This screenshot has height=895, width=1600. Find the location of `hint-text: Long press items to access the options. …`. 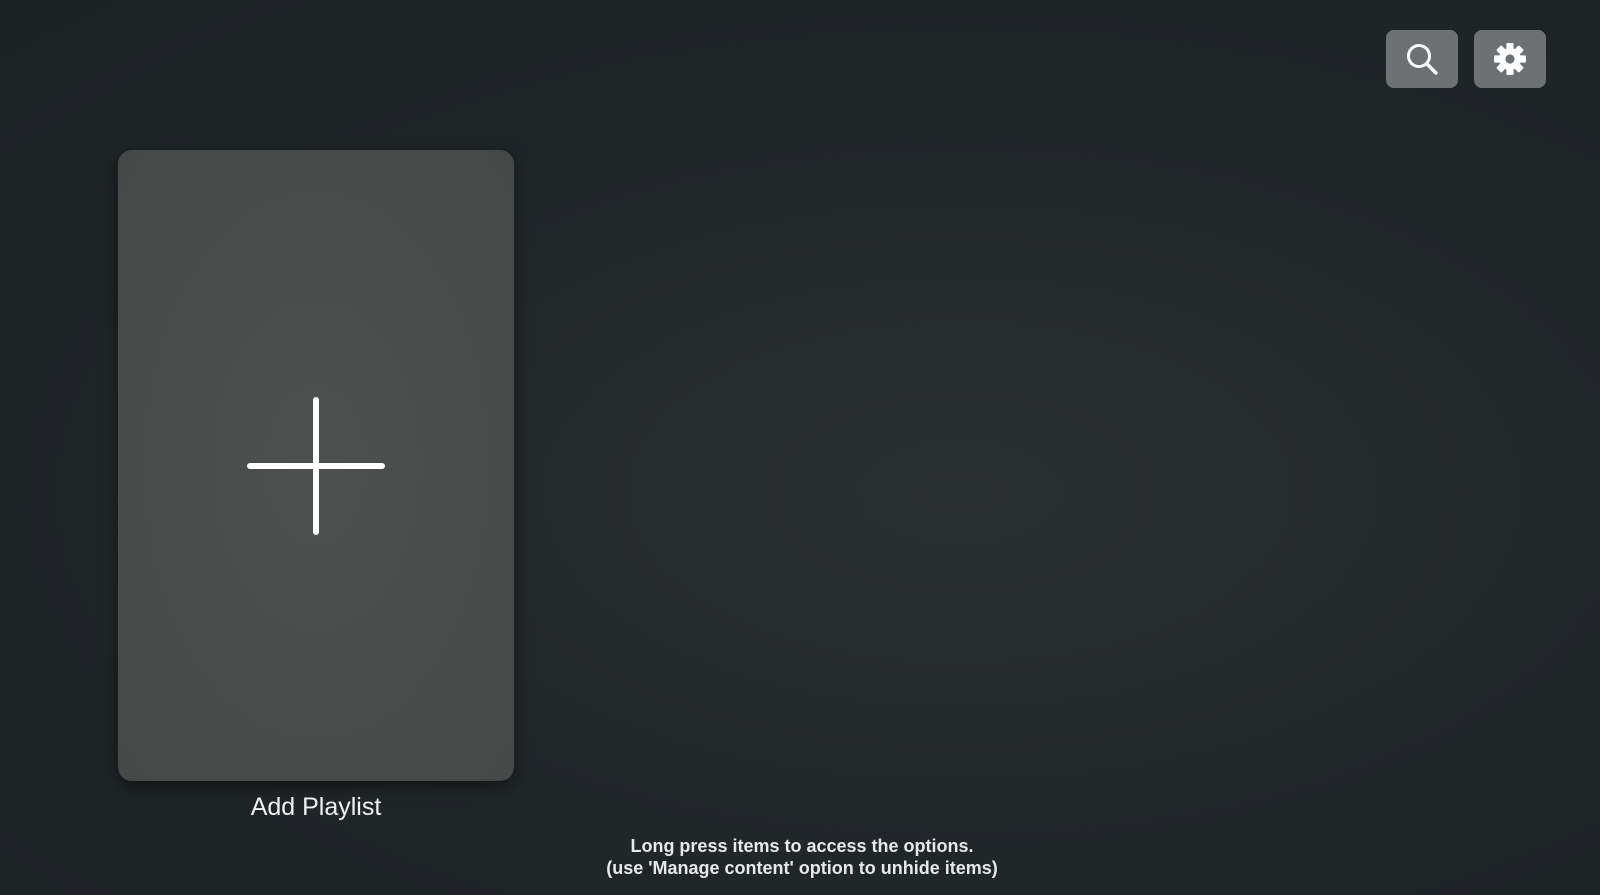

hint-text: Long press items to access the options. … is located at coordinates (800, 857).